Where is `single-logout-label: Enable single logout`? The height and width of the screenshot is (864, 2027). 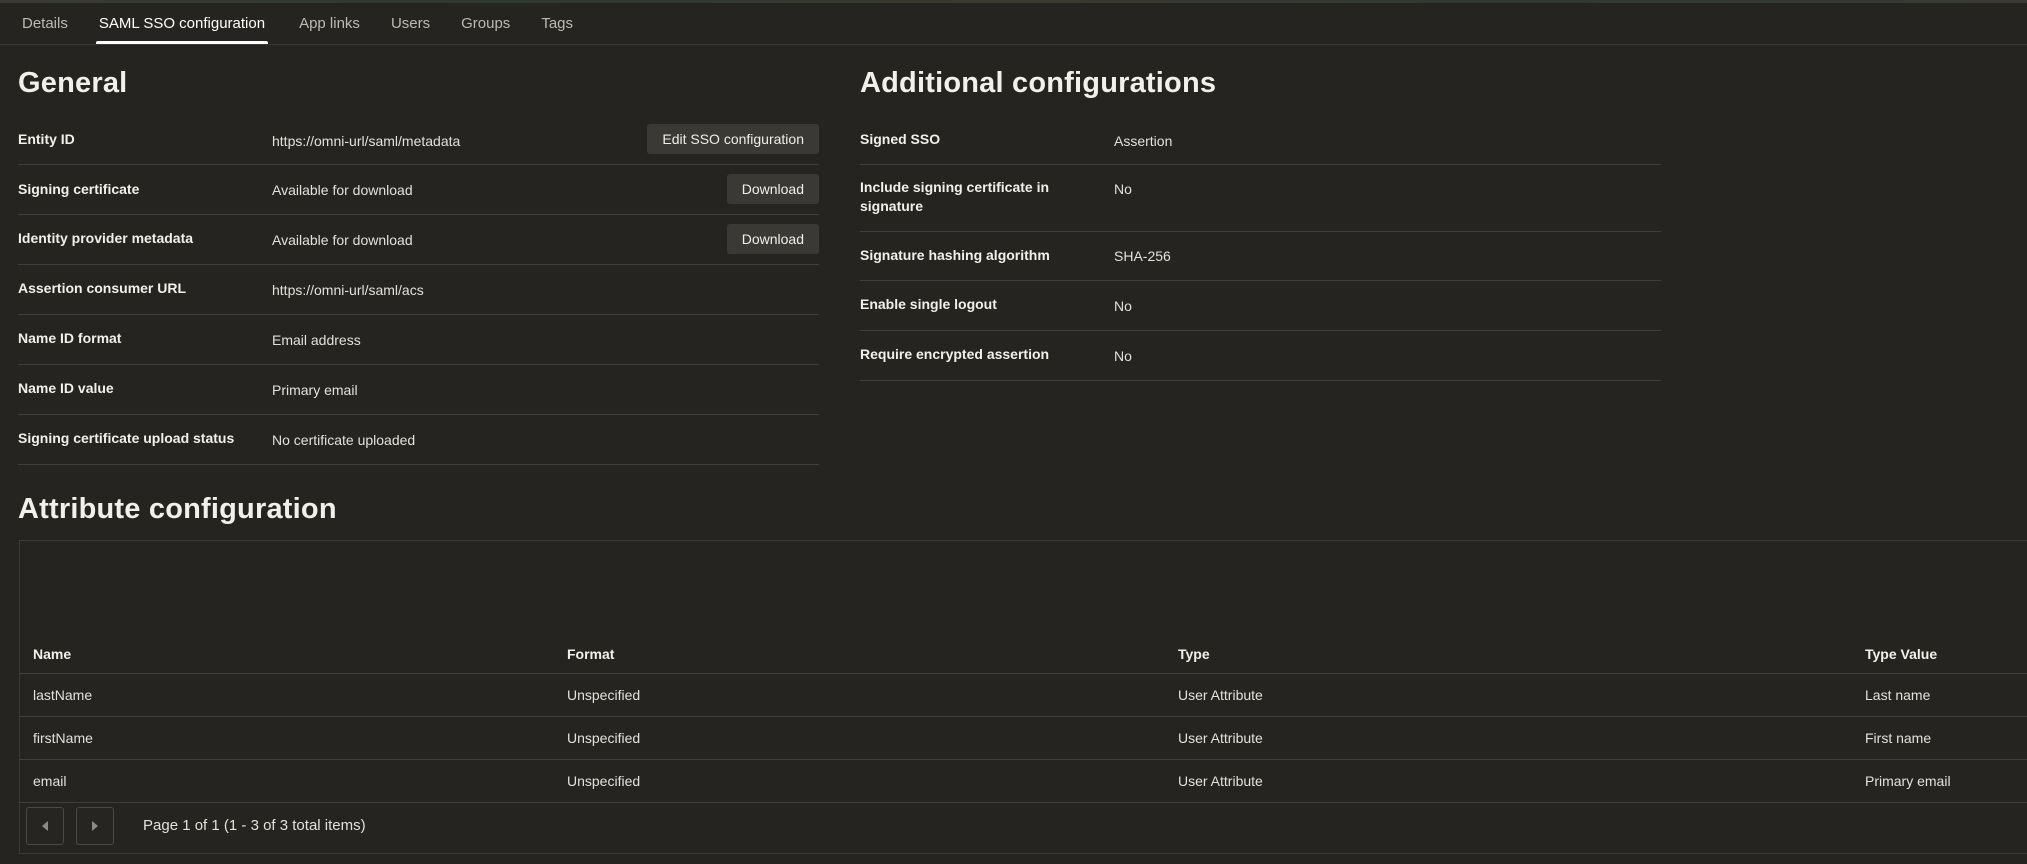
single-logout-label: Enable single logout is located at coordinates (928, 304).